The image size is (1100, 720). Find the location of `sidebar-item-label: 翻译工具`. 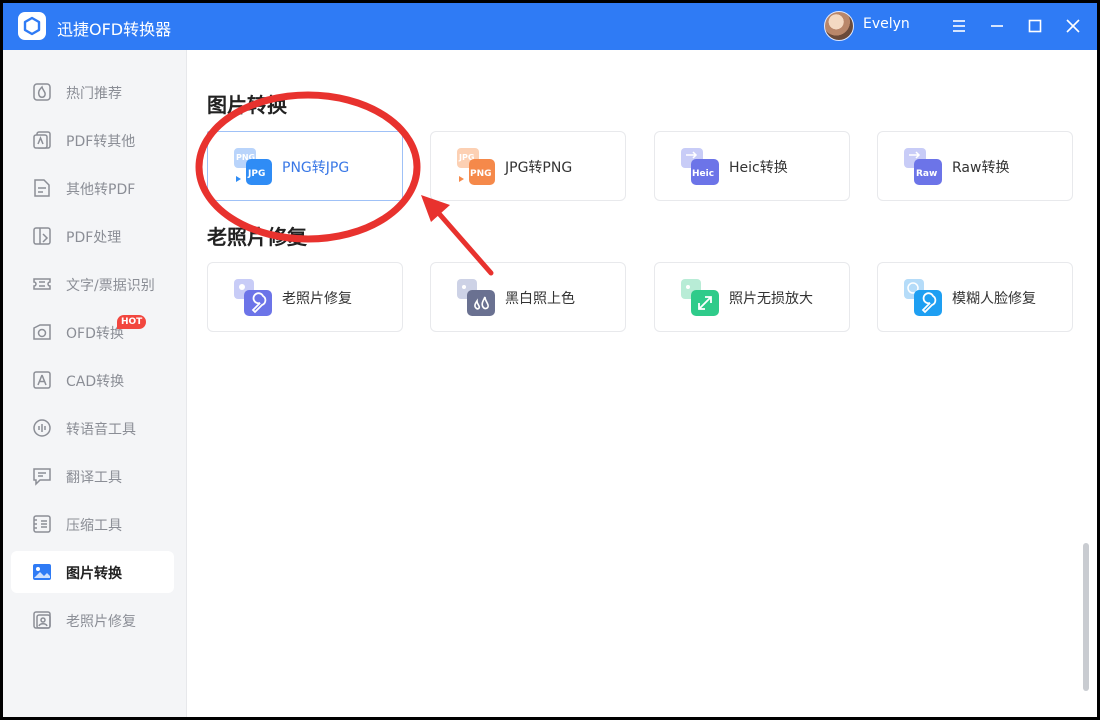

sidebar-item-label: 翻译工具 is located at coordinates (94, 478).